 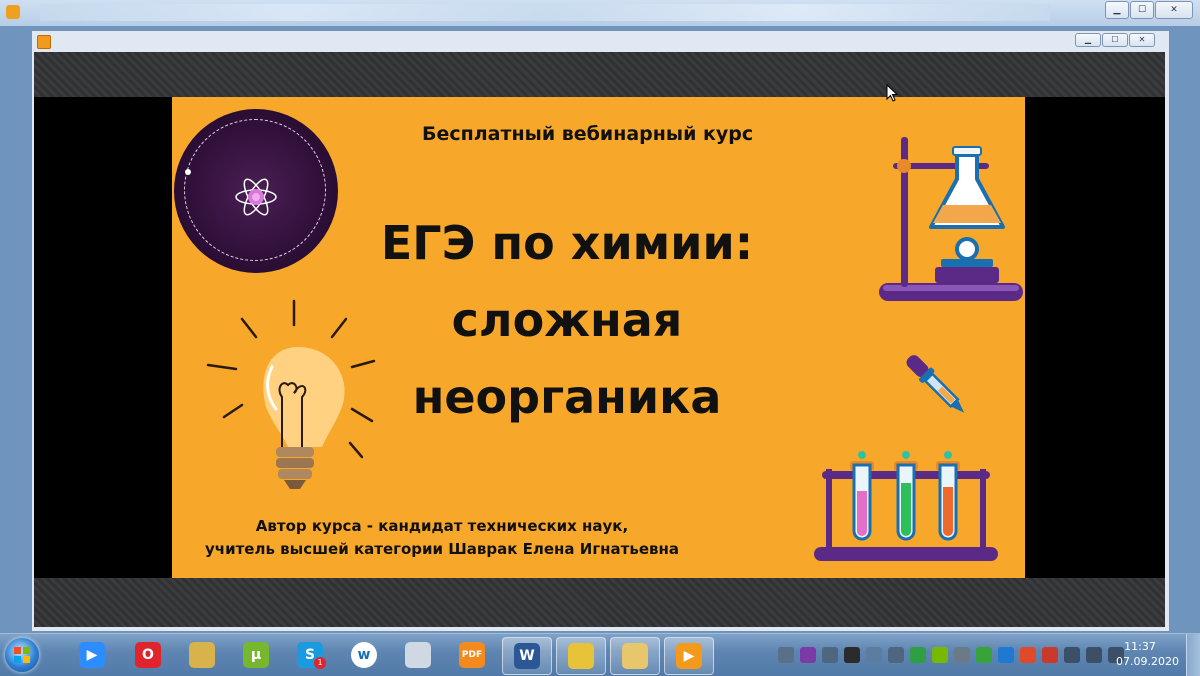 I want to click on mouse-cursor-icon, so click(x=892, y=93).